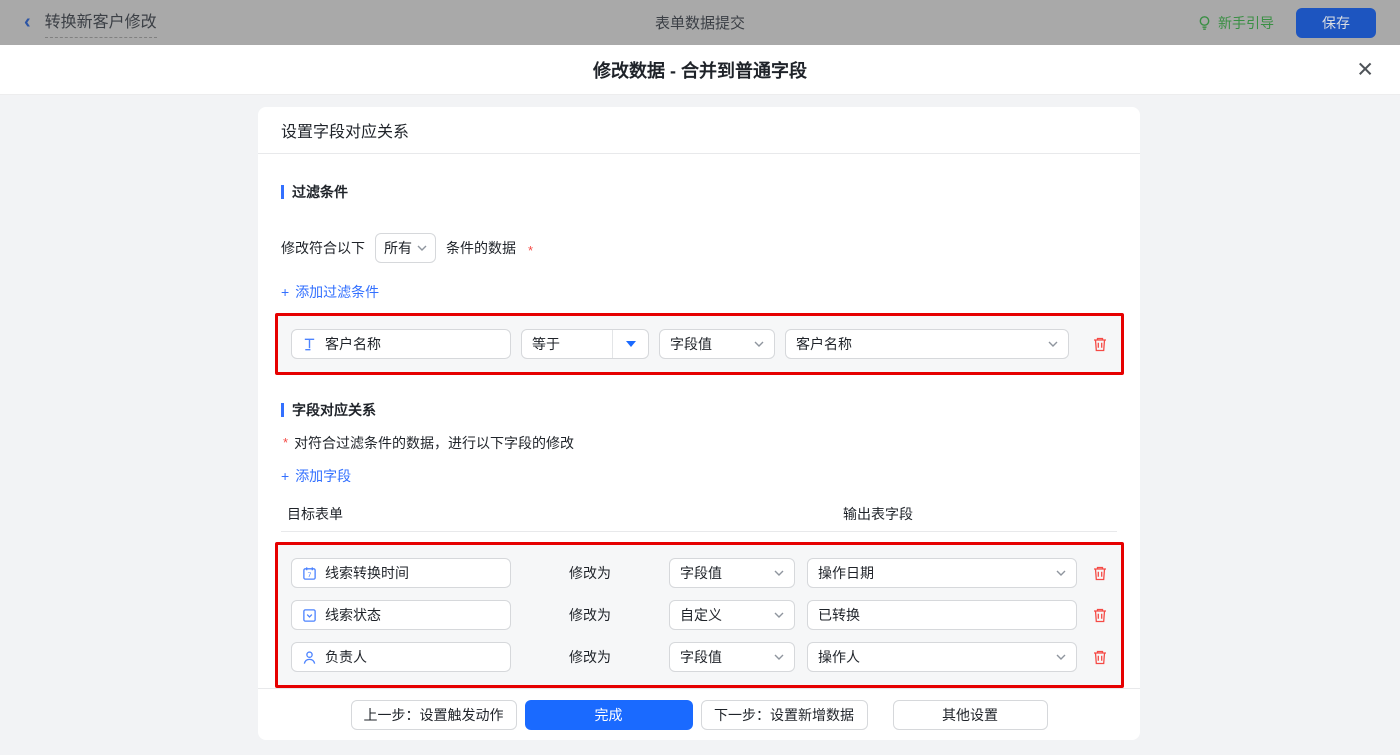 The height and width of the screenshot is (755, 1400). I want to click on target-field-input: 线索状态, so click(401, 615).